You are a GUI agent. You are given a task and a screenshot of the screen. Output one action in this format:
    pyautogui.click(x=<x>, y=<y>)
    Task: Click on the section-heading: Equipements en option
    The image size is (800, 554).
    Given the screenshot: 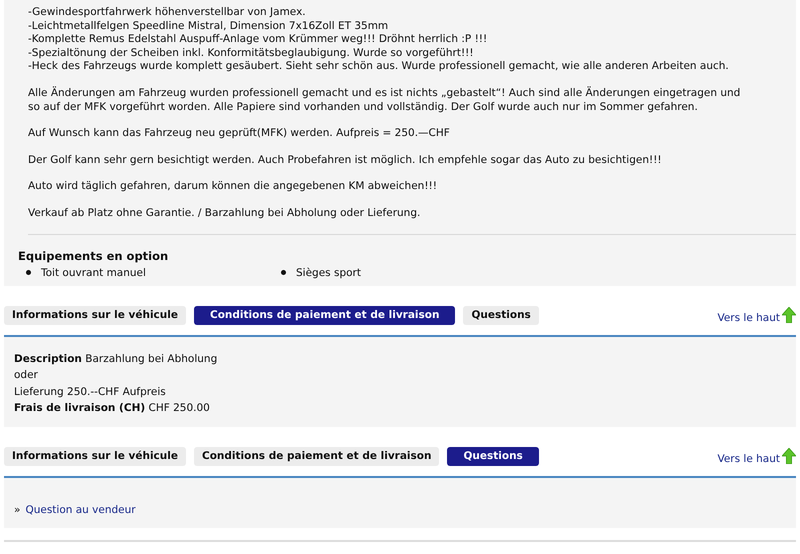 What is the action you would take?
    pyautogui.click(x=94, y=255)
    